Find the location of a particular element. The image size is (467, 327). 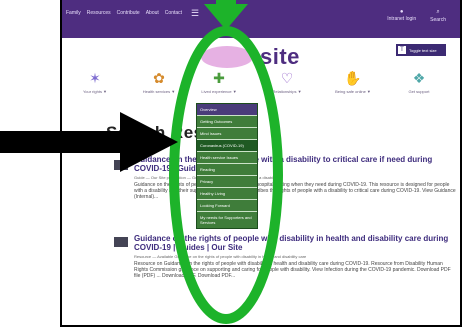

intranet-login-label: Intranet login is located at coordinates (402, 19).